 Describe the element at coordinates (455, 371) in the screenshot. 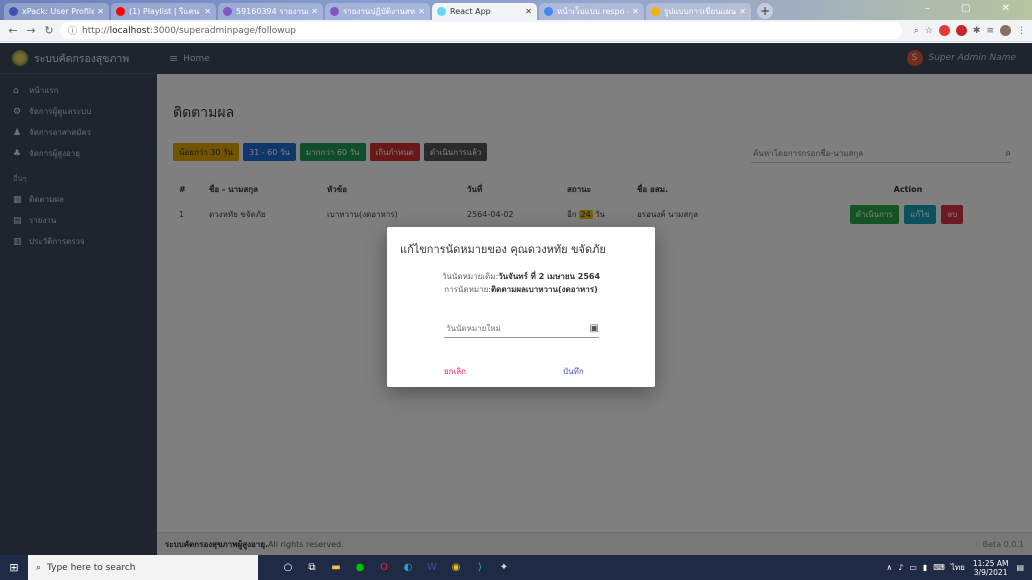

I see `cancel-button: ยกเลิก` at that location.